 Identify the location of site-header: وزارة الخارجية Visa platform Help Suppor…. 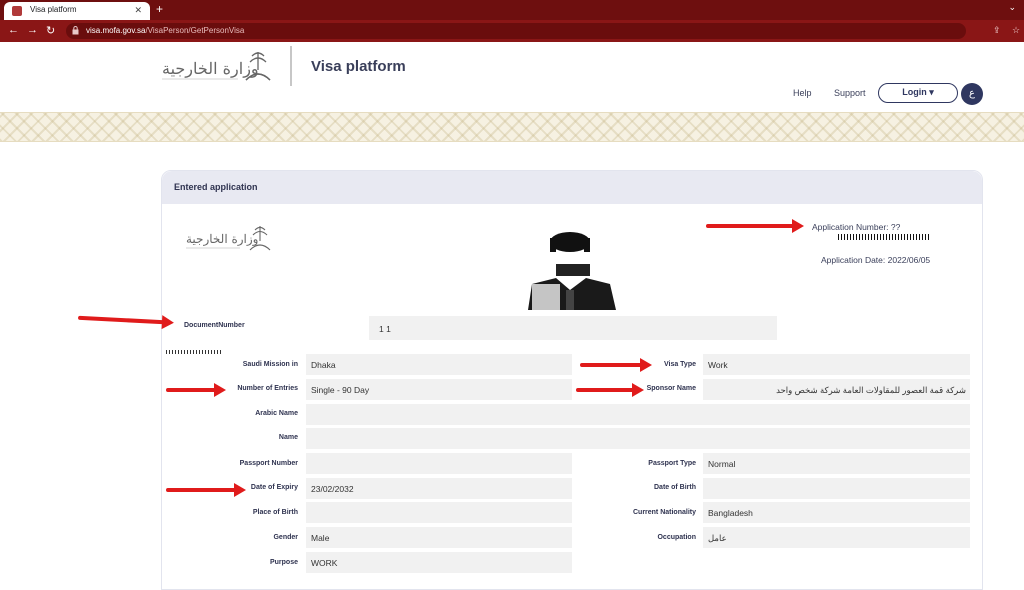
(512, 77).